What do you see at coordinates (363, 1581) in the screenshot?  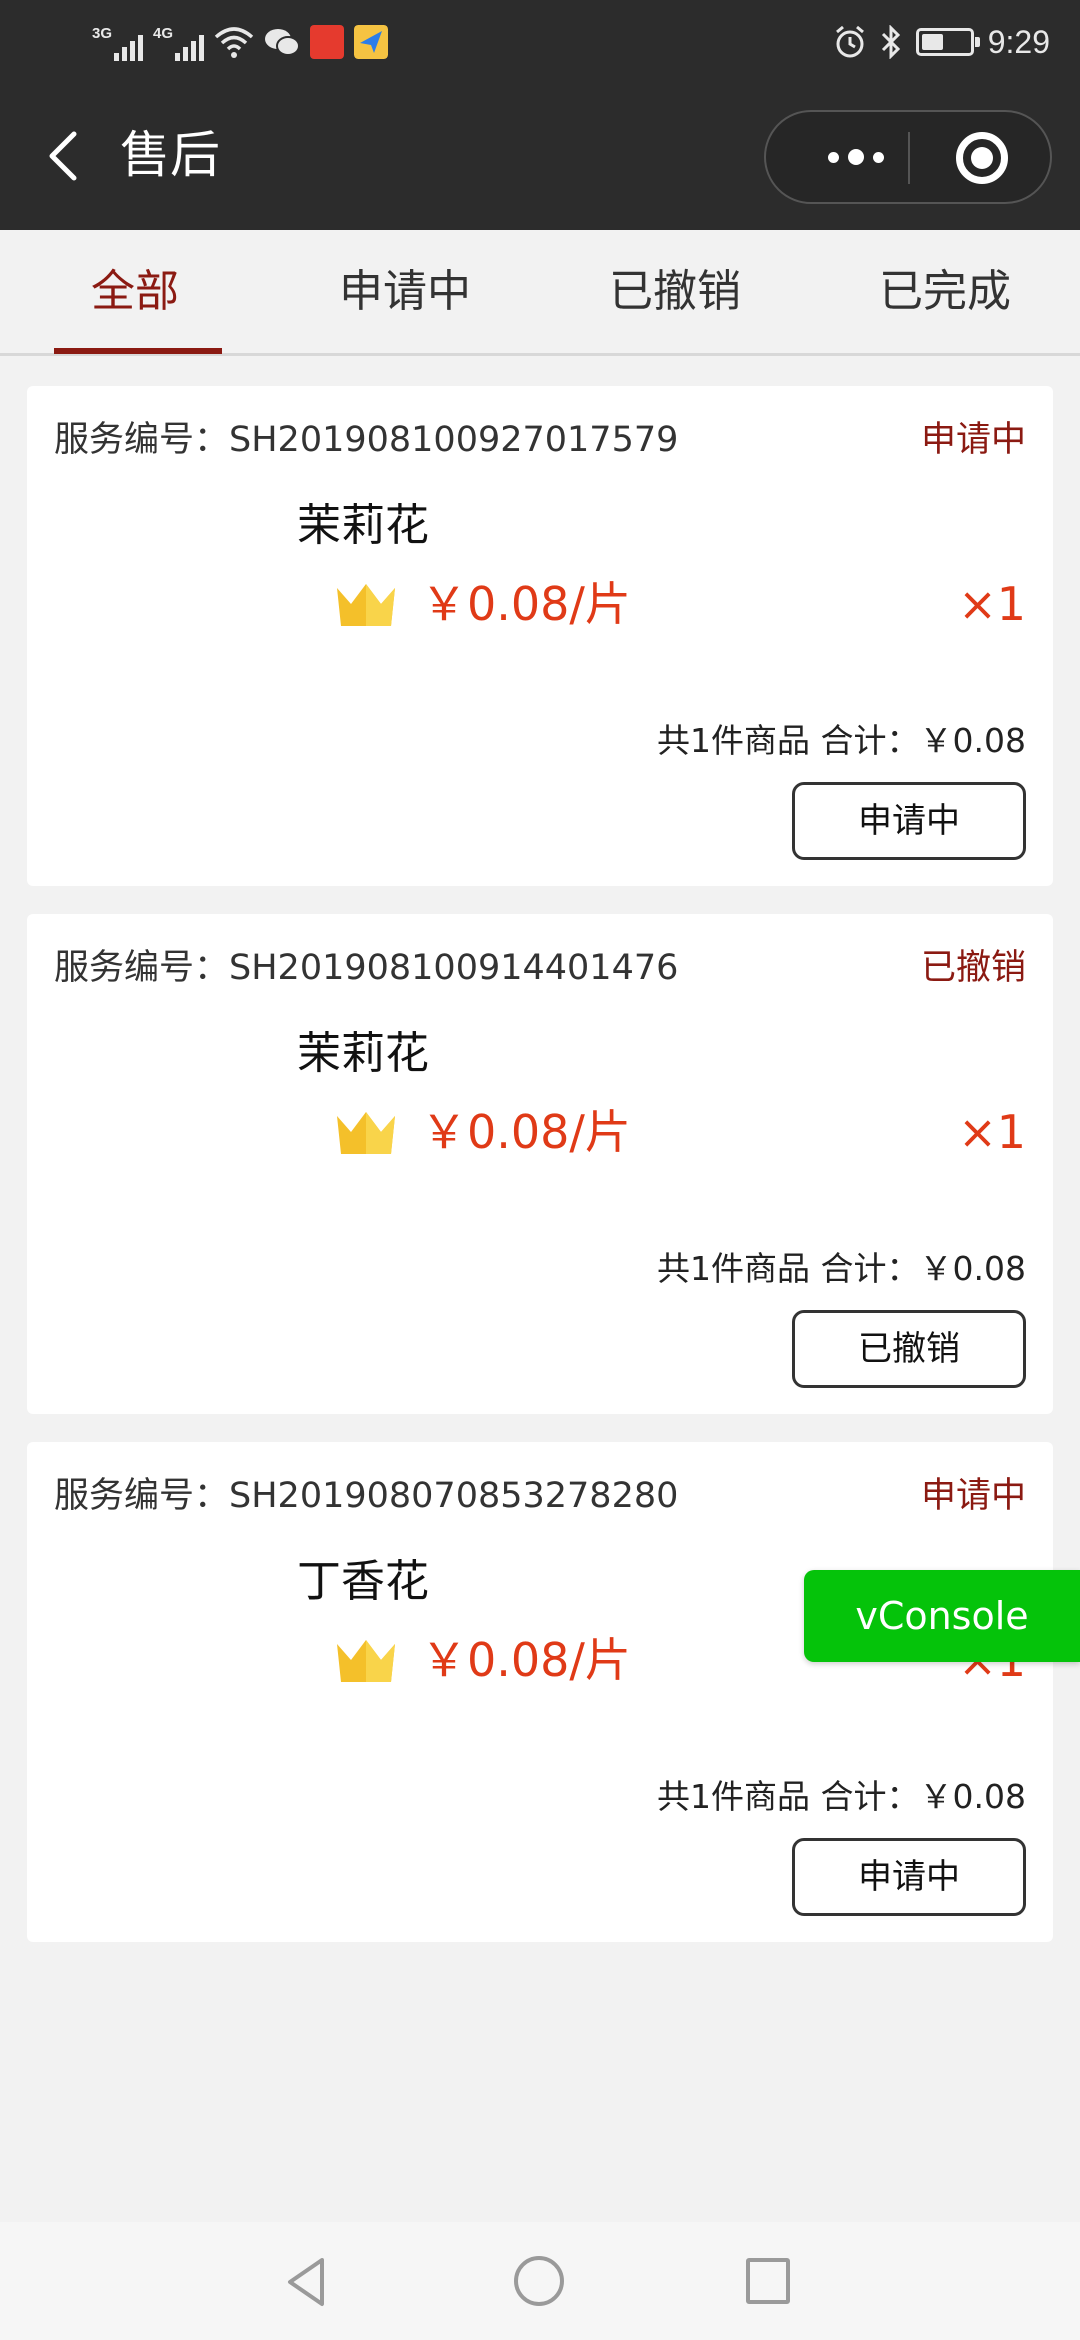 I see `product-name: 丁香花` at bounding box center [363, 1581].